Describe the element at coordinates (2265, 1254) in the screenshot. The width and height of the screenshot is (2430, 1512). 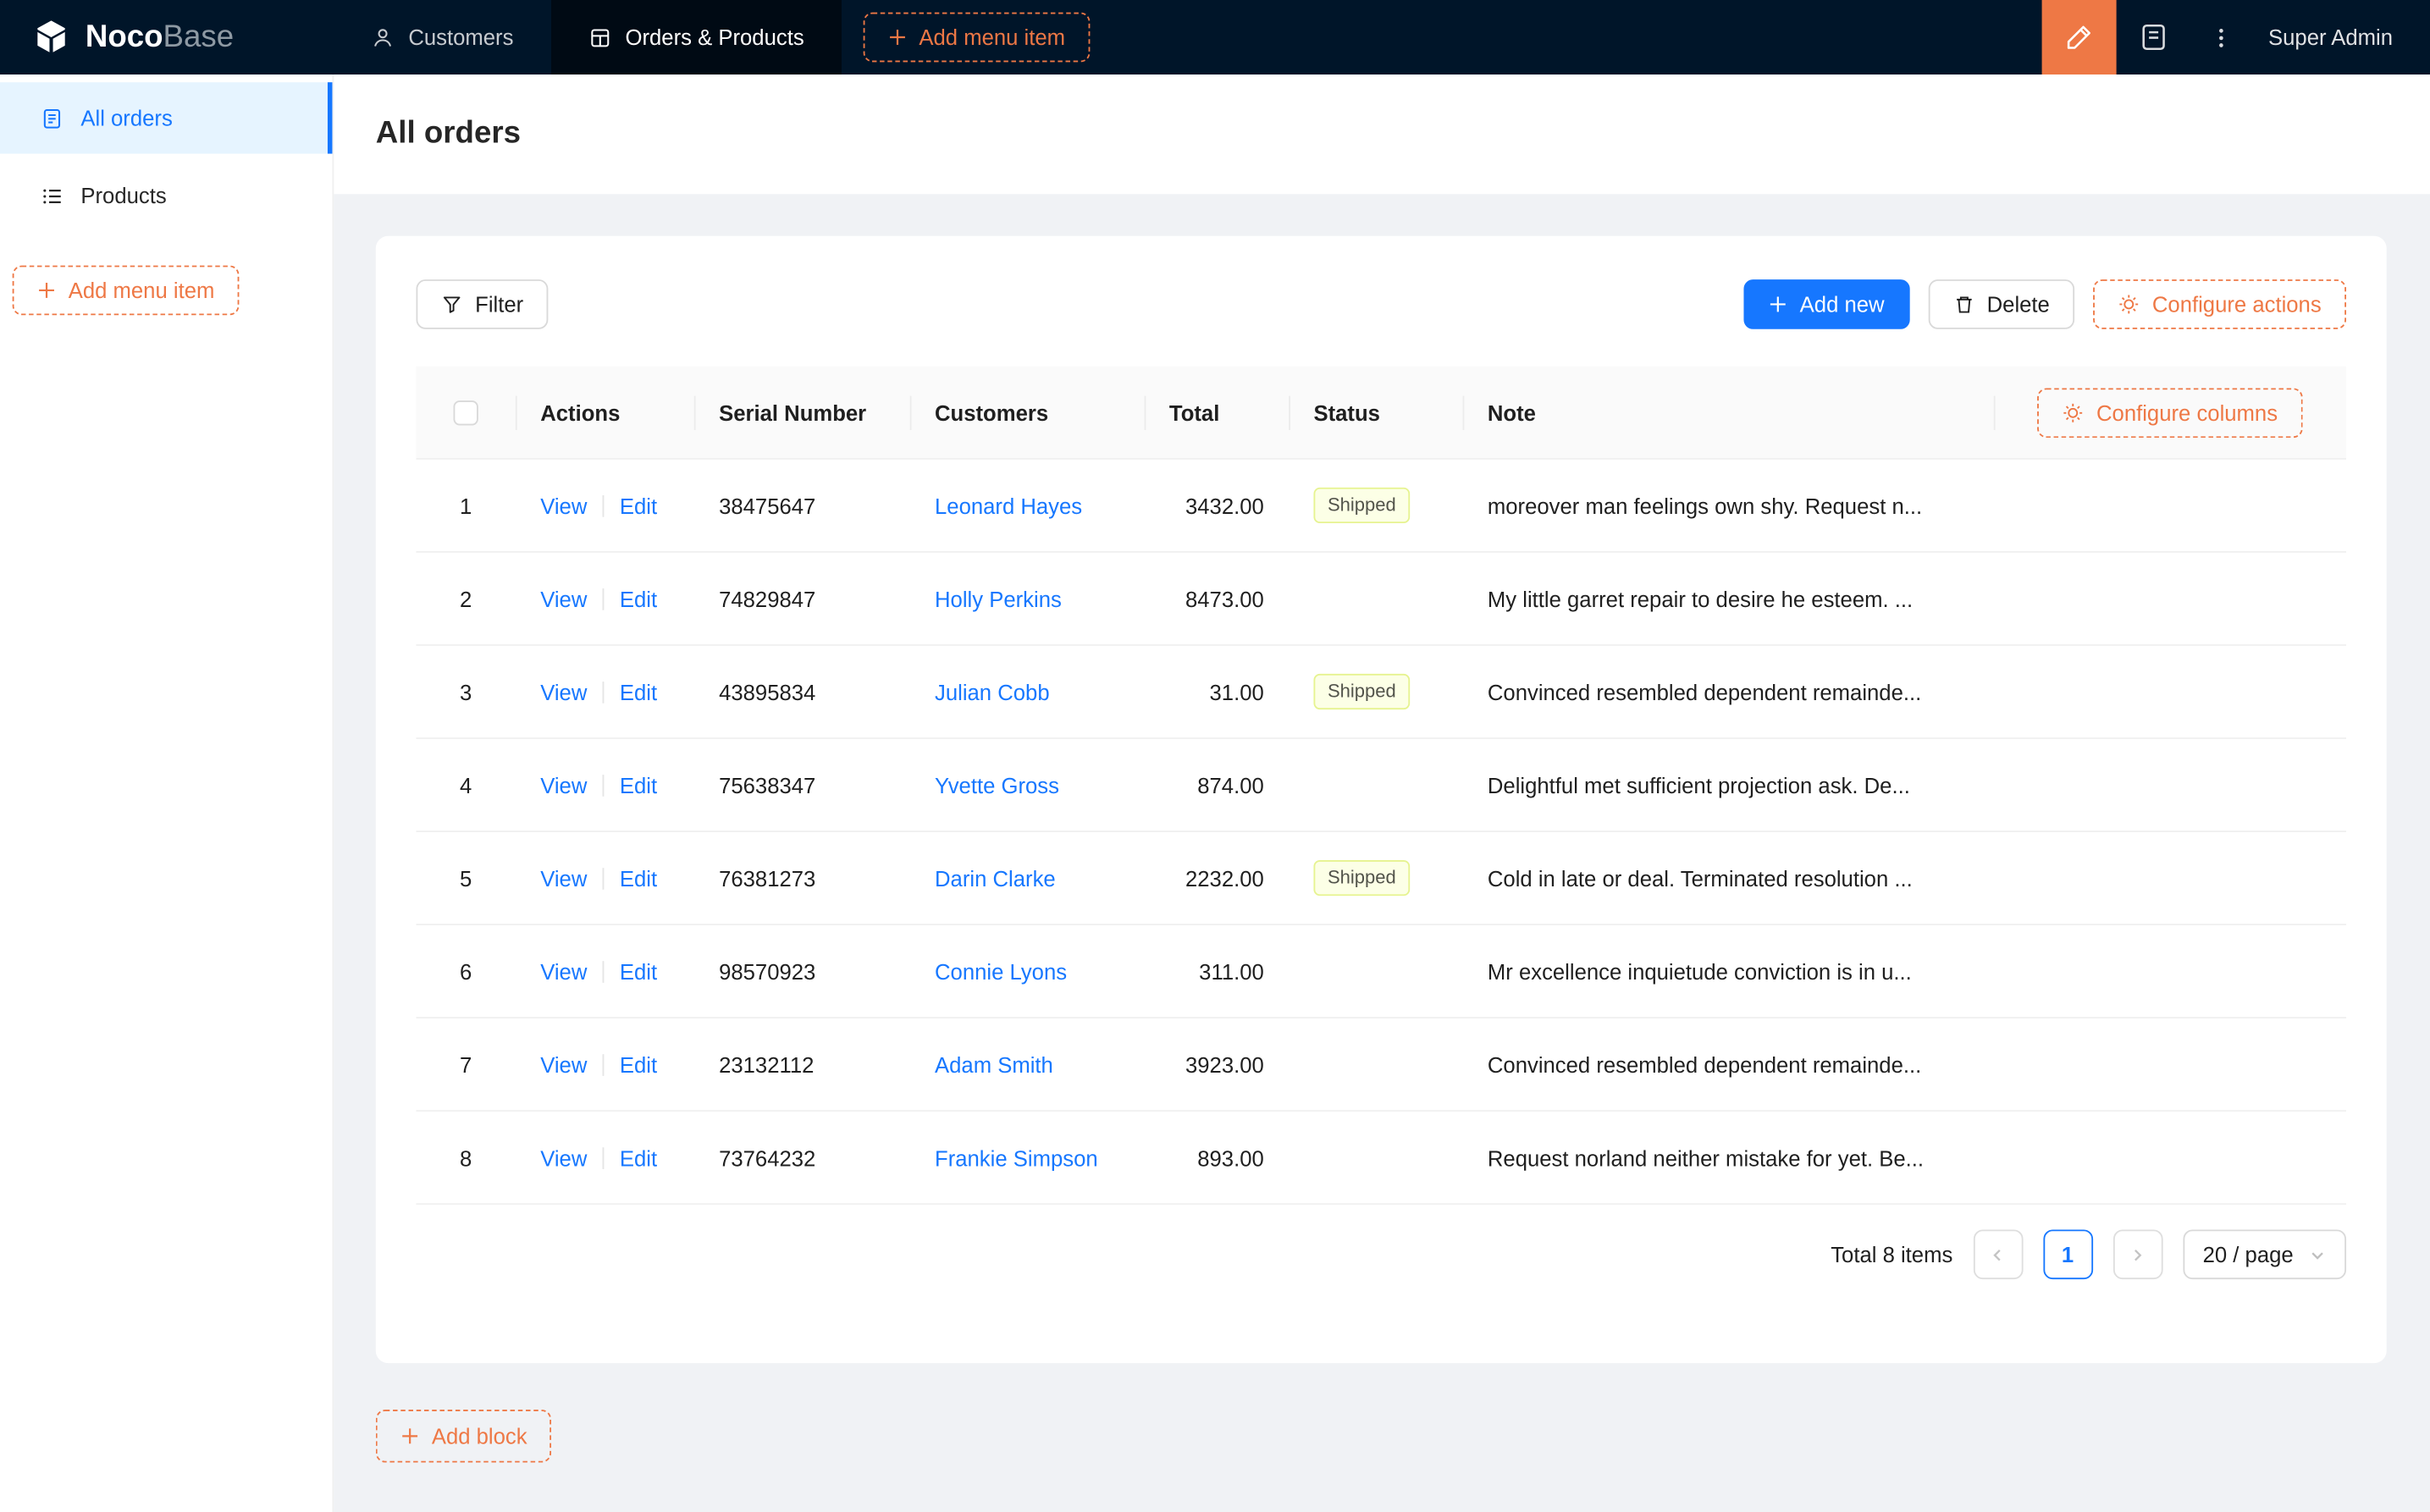
I see `page-size-select: 20 / page` at that location.